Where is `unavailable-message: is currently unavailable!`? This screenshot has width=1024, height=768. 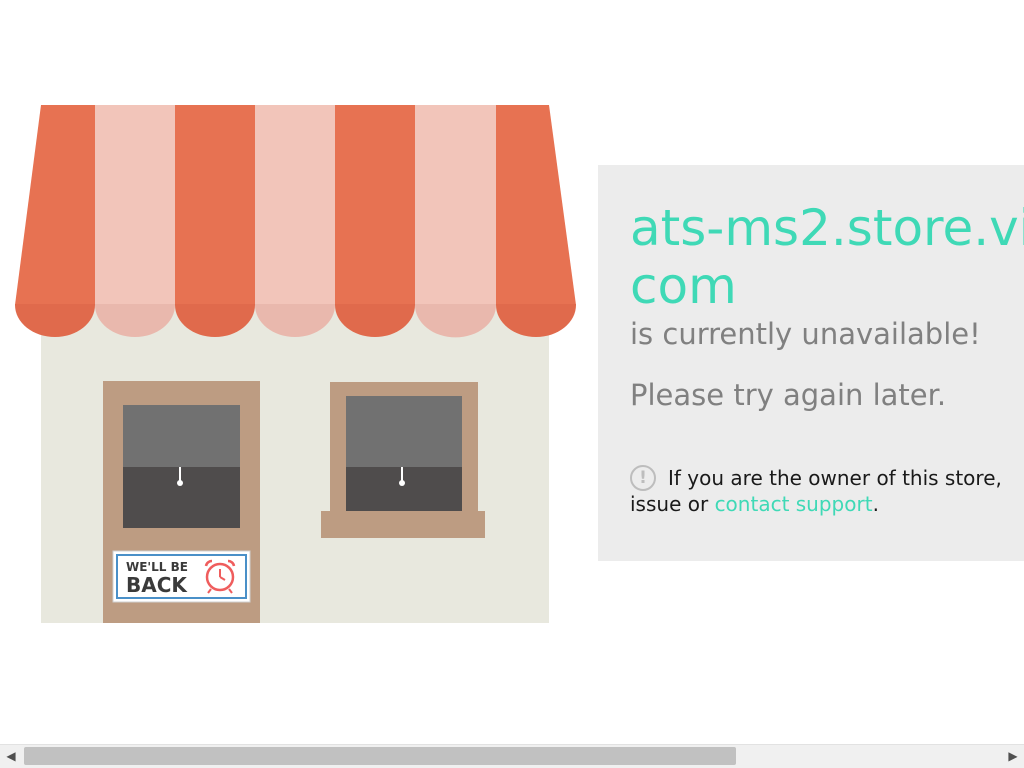 unavailable-message: is currently unavailable! is located at coordinates (805, 334).